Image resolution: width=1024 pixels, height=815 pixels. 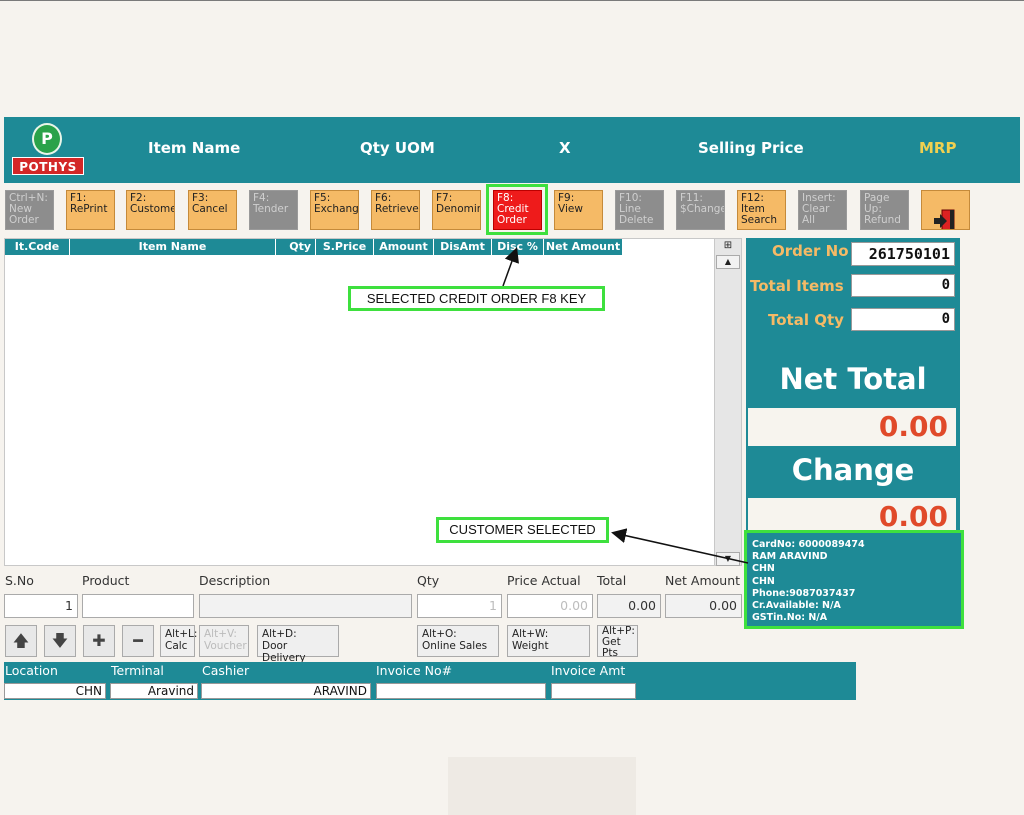 I want to click on price-actual-label: Price Actual, so click(x=544, y=580).